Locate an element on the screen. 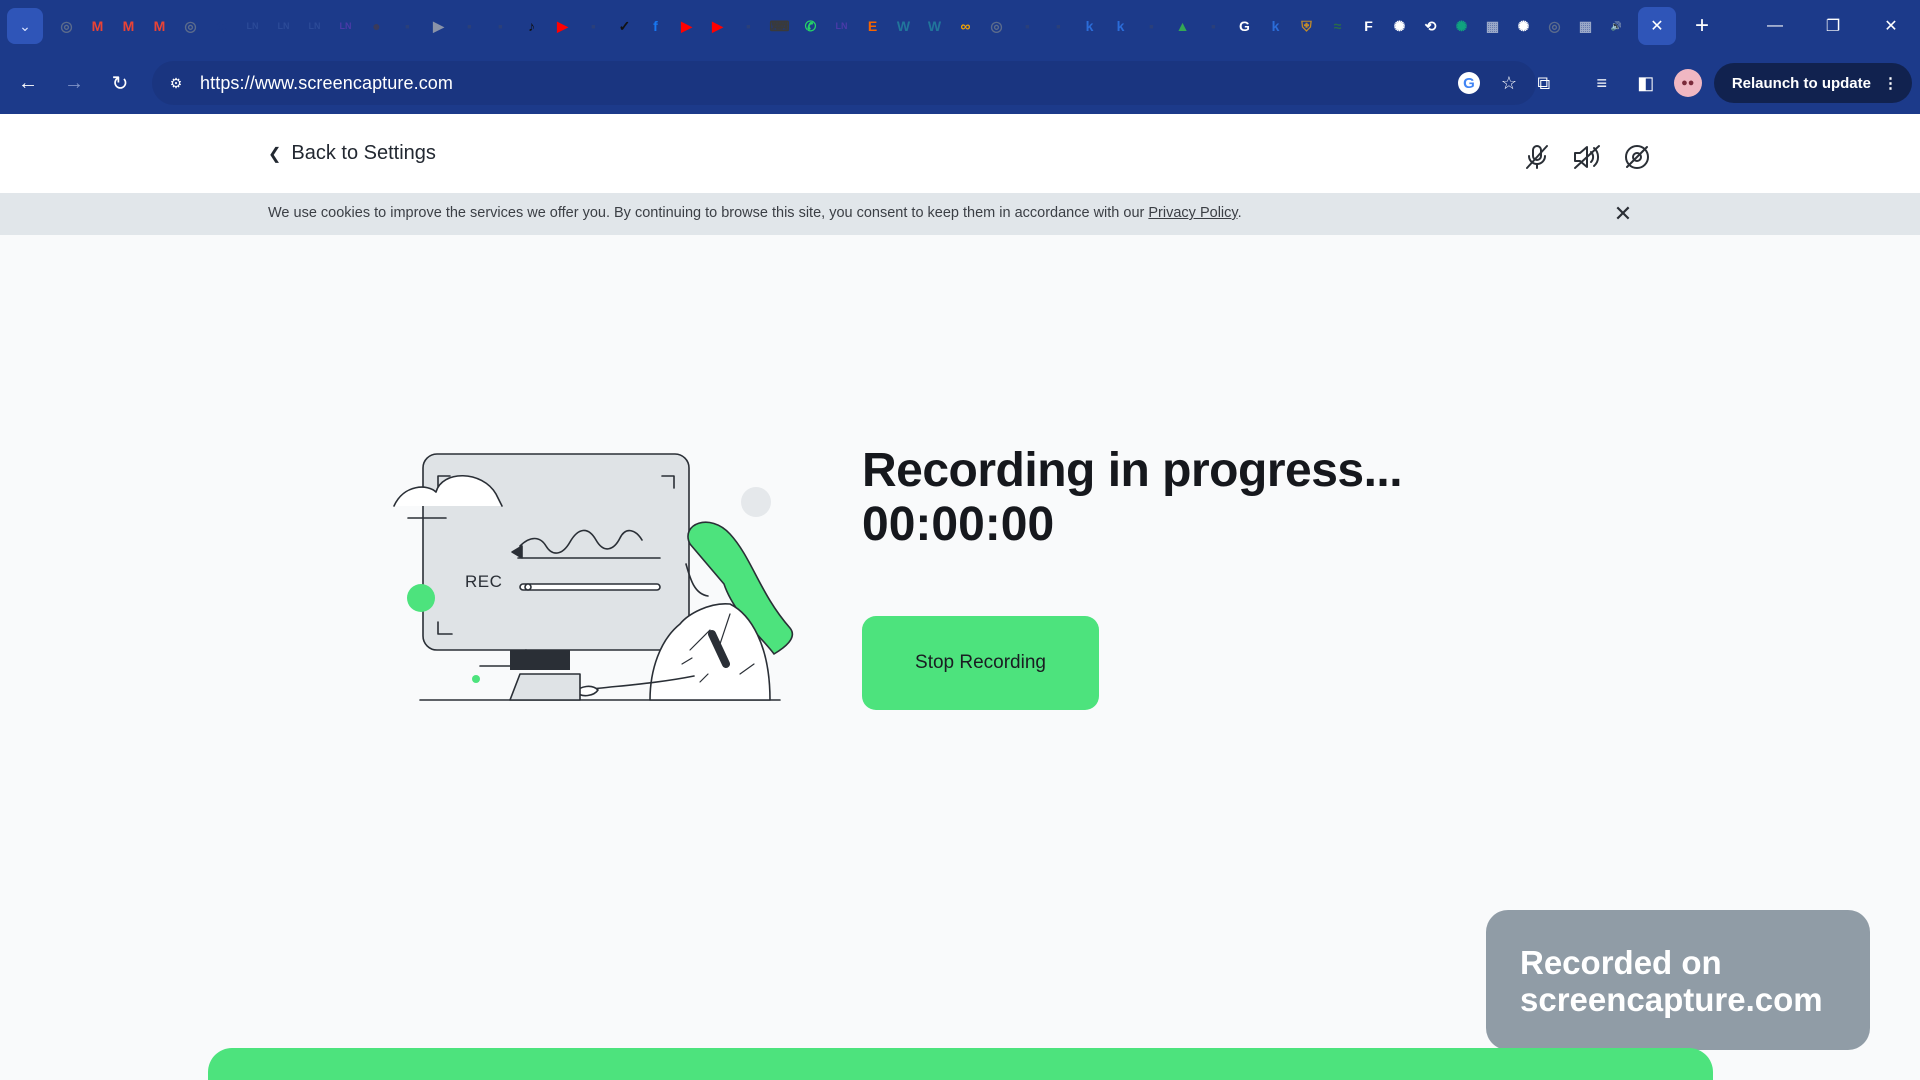 This screenshot has height=1080, width=1920. close-window-button: ✕ is located at coordinates (1891, 26).